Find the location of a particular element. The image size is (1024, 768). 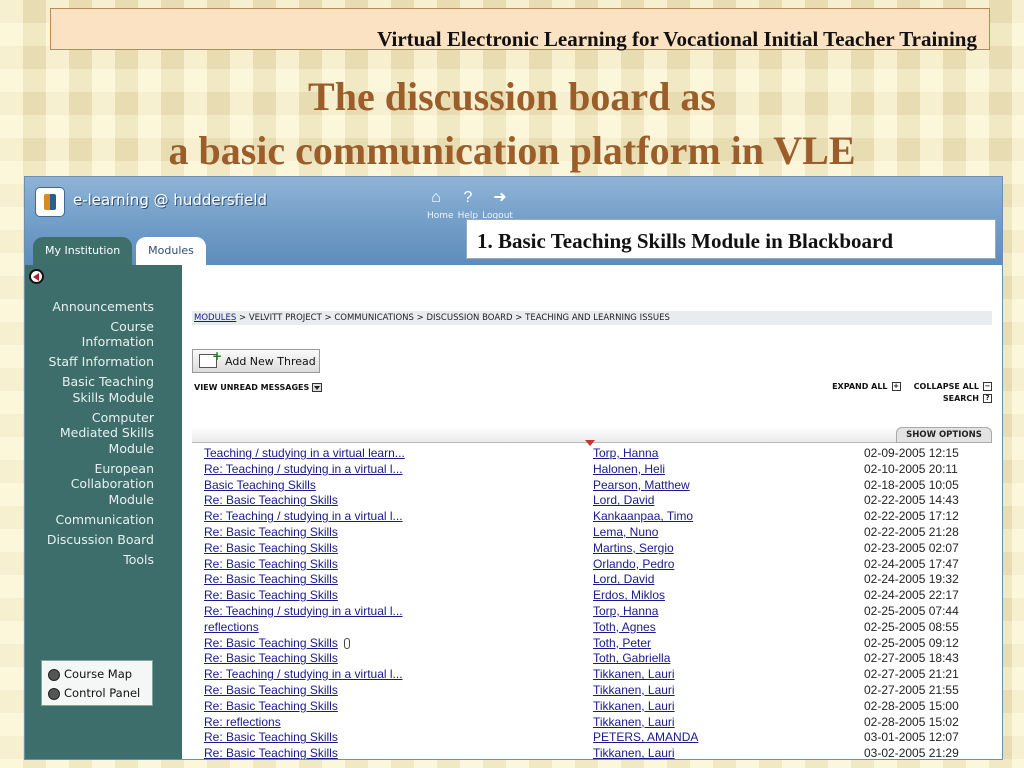

breadcrumb-modules-link: MODULES is located at coordinates (215, 318).